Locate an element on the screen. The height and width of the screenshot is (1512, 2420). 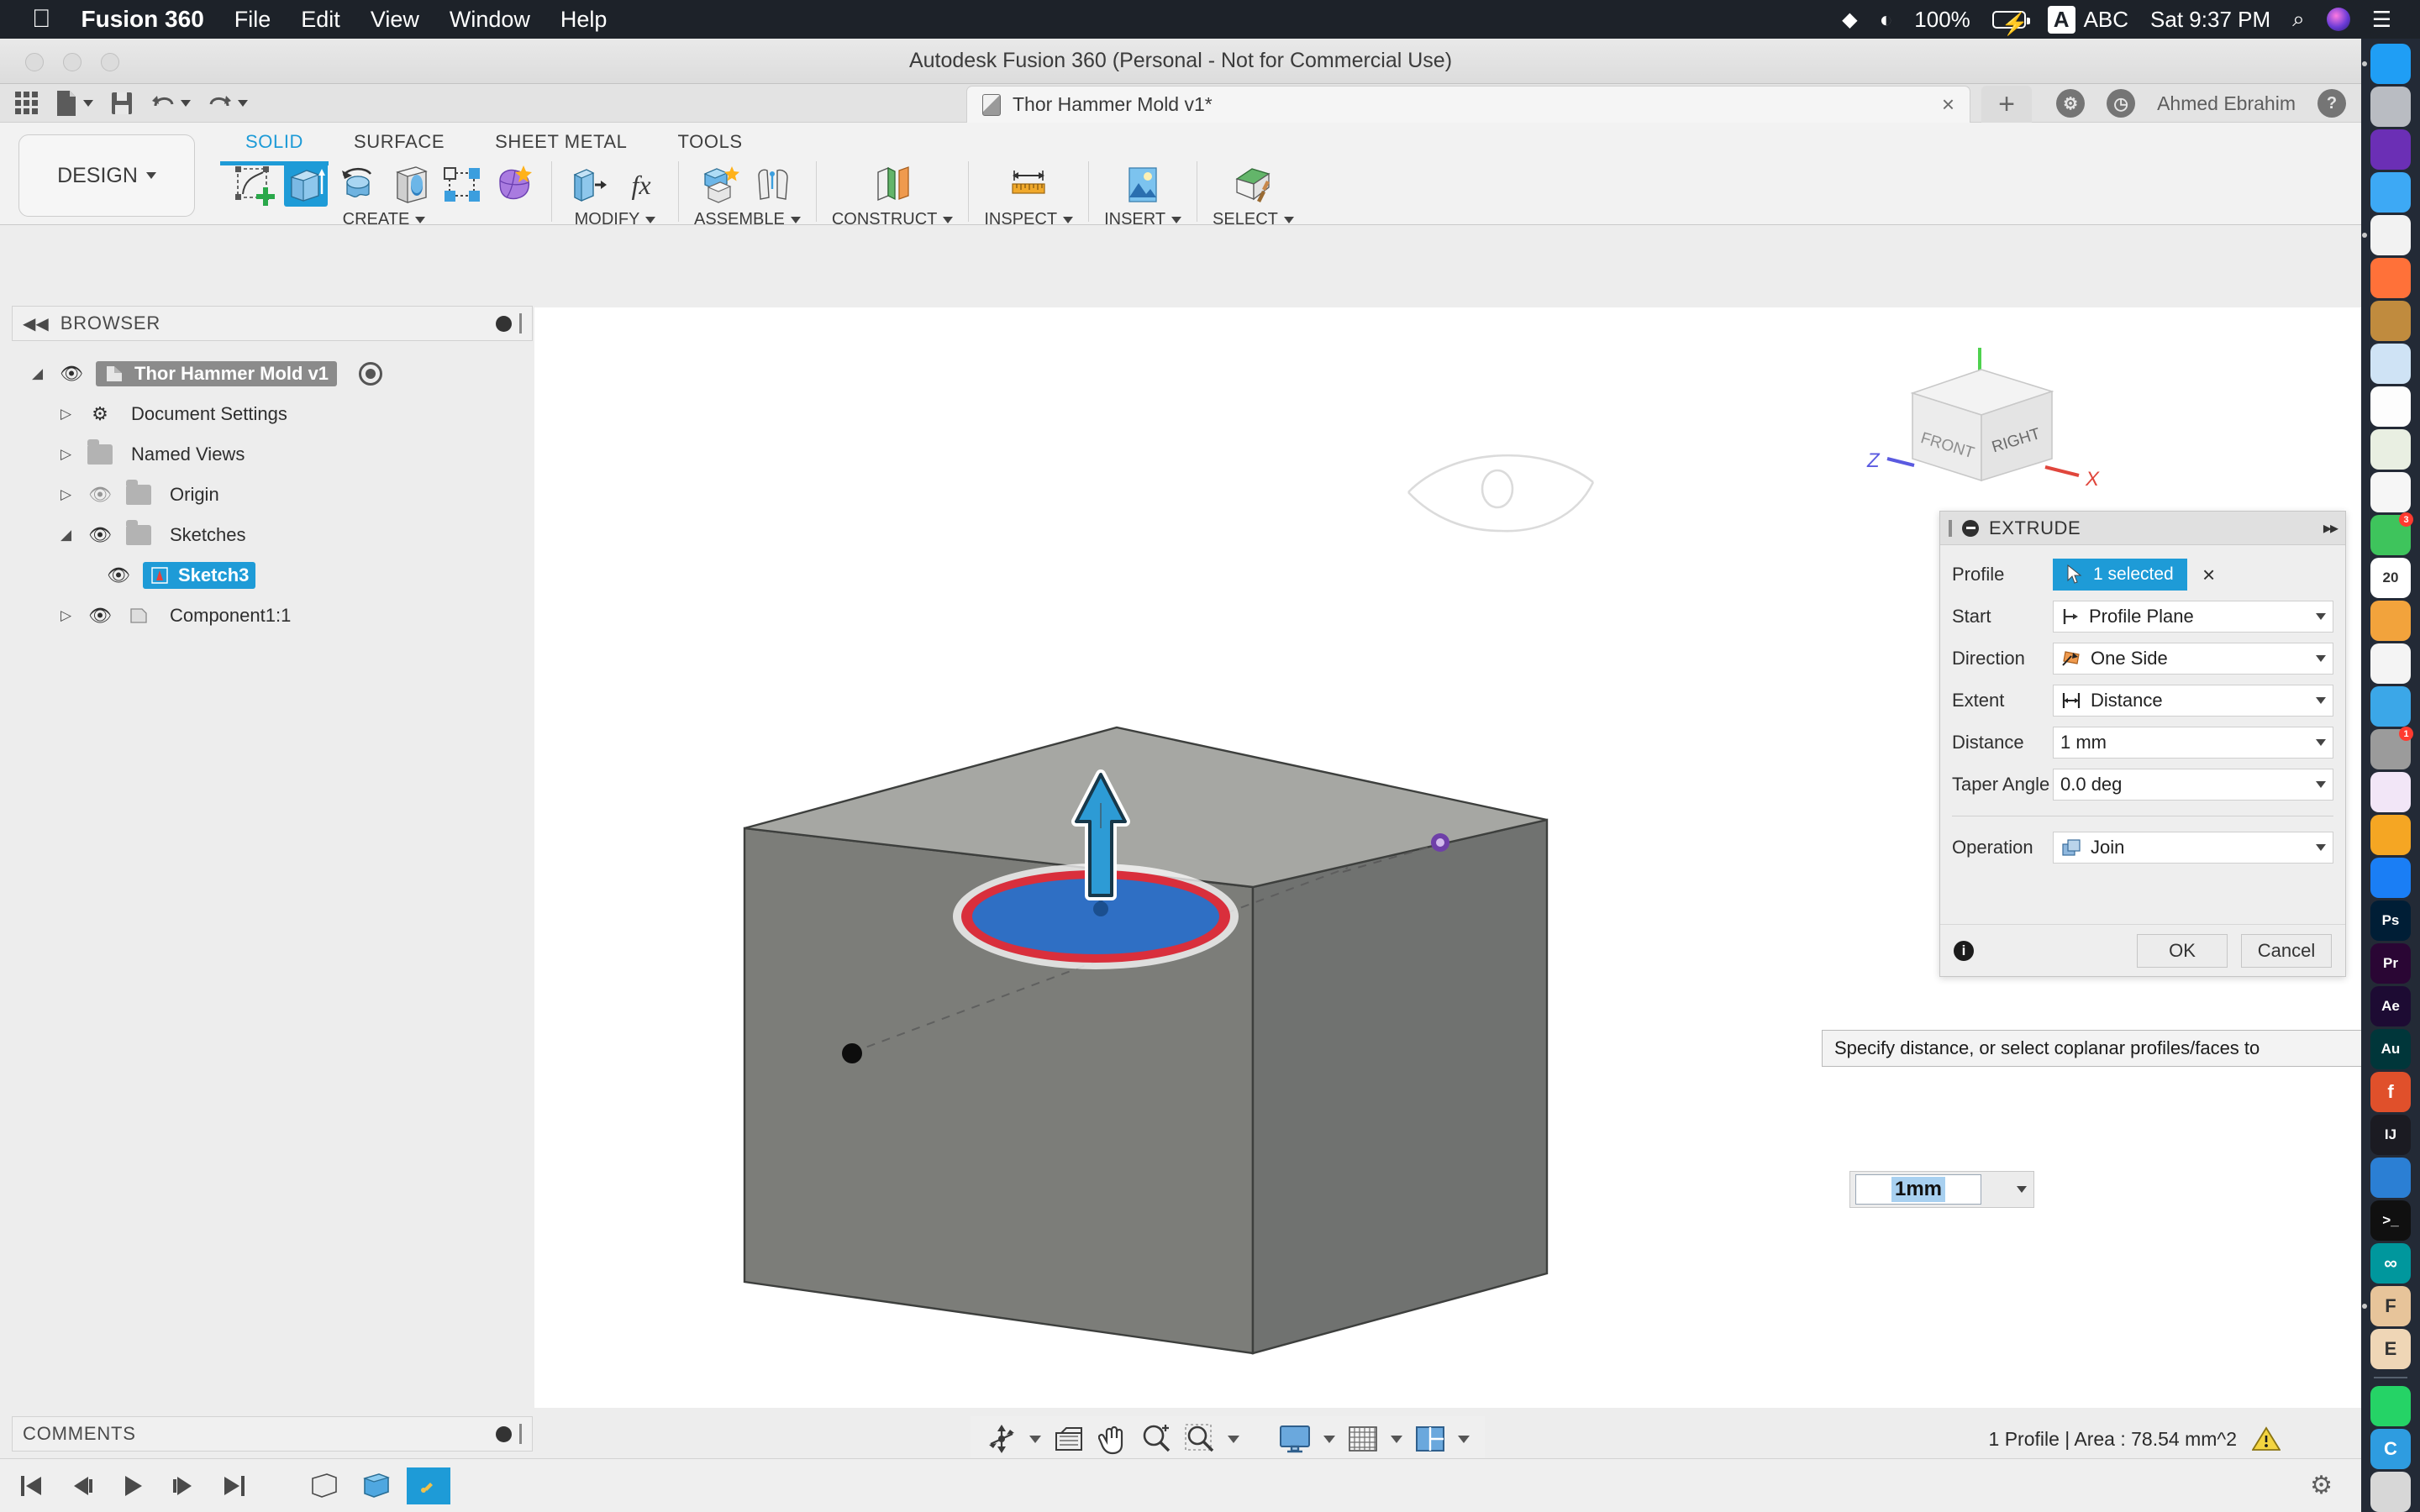
pattern-icon is located at coordinates (462, 185).